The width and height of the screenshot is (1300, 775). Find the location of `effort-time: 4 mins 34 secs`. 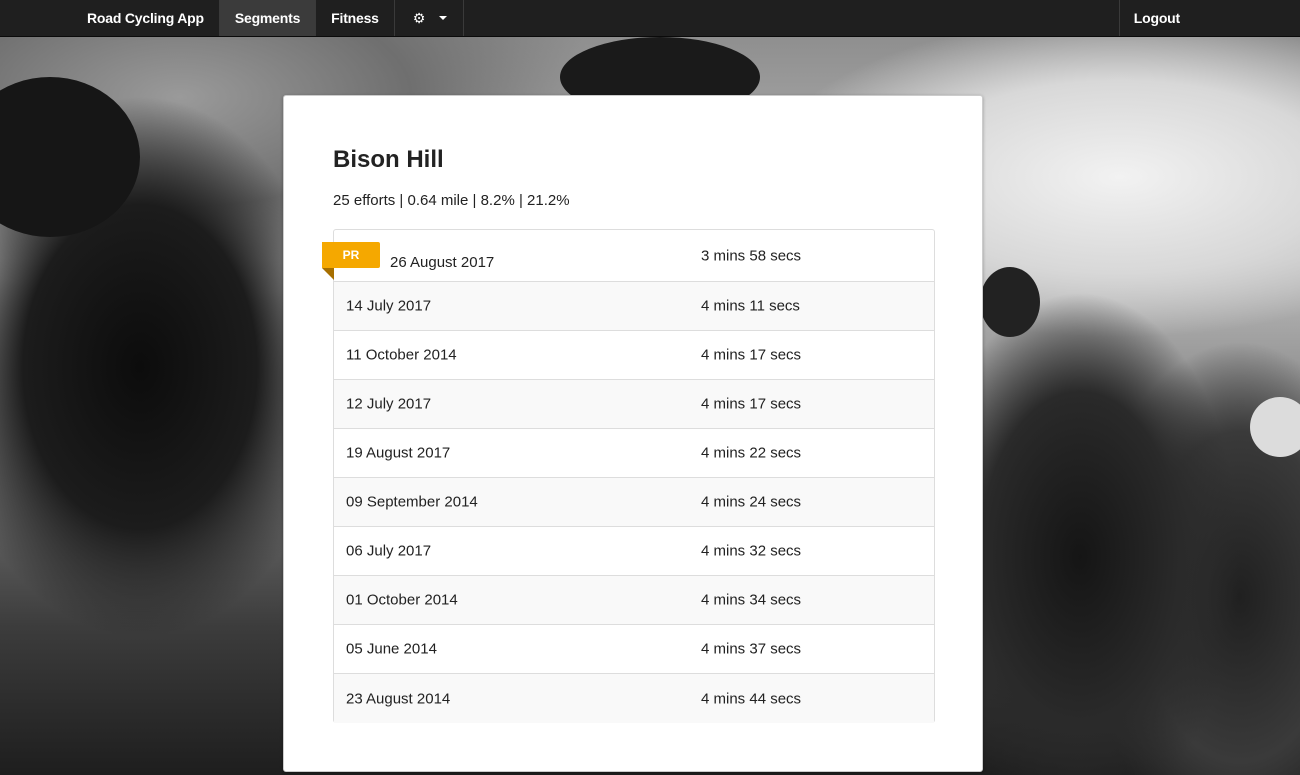

effort-time: 4 mins 34 secs is located at coordinates (751, 600).